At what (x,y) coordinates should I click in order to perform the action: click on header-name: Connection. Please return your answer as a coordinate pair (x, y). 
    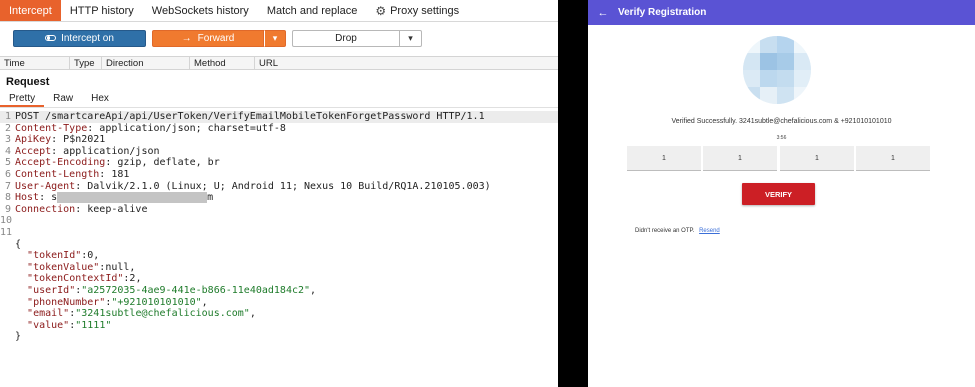
    Looking at the image, I should click on (45, 209).